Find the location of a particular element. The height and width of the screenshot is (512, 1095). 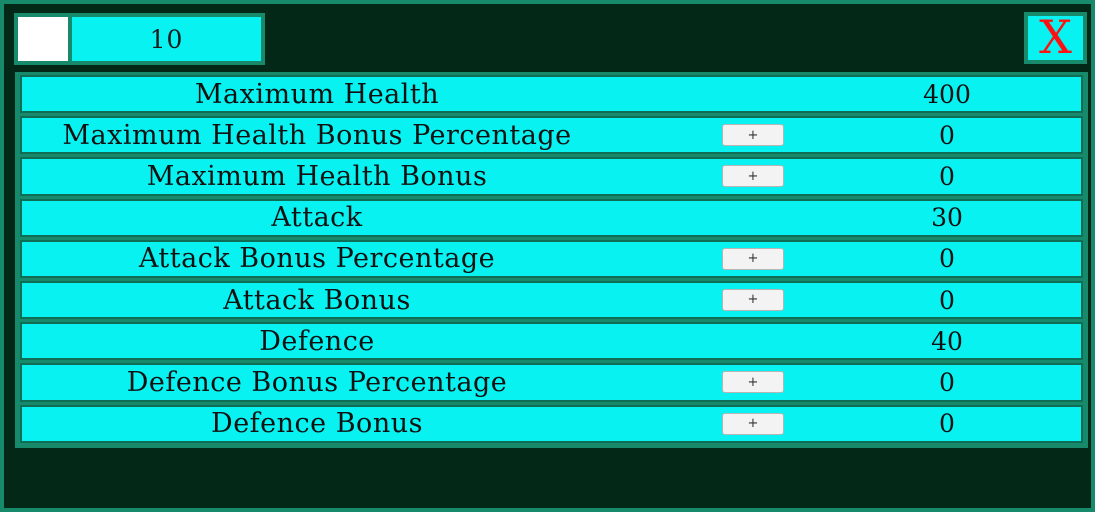

available-points: 10 is located at coordinates (166, 39).